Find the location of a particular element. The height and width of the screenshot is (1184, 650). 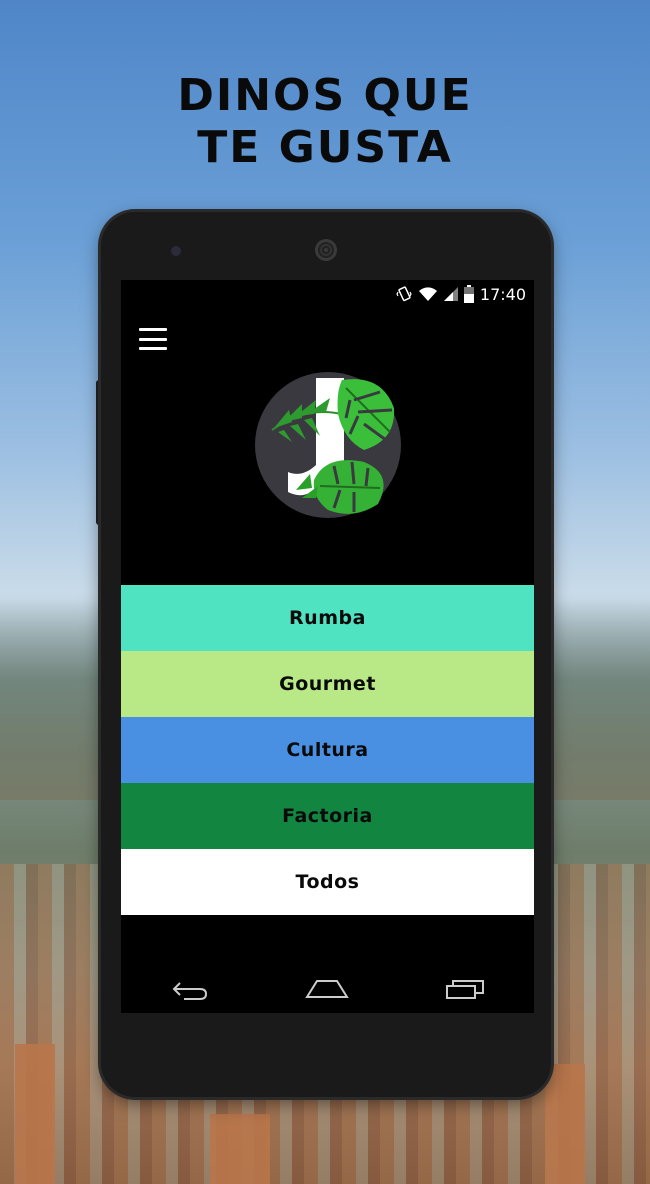

menu-item-todos: Todos is located at coordinates (327, 882).